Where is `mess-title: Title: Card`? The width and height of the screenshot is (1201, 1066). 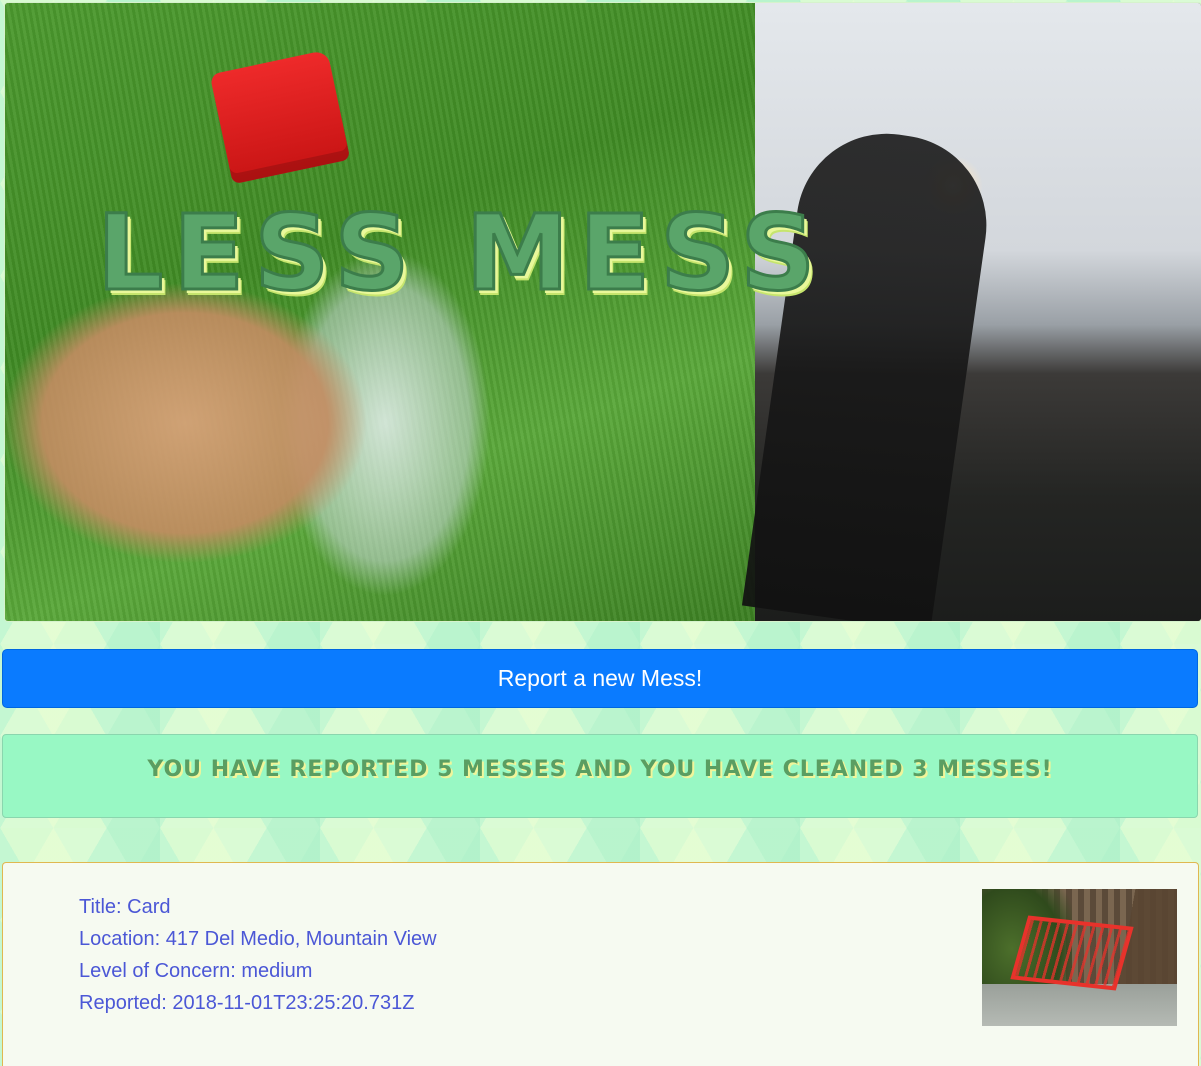 mess-title: Title: Card is located at coordinates (125, 907).